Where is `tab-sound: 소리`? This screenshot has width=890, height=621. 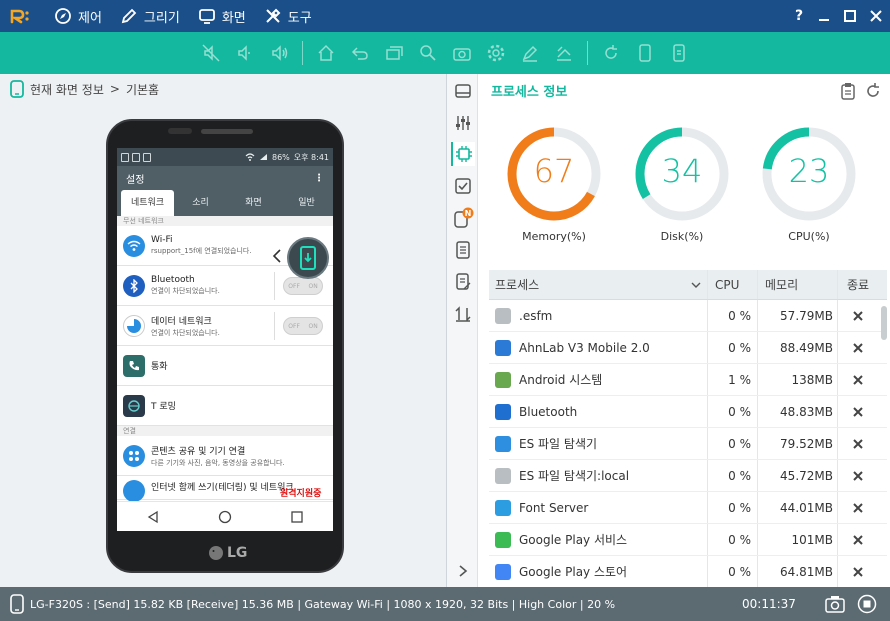 tab-sound: 소리 is located at coordinates (200, 203).